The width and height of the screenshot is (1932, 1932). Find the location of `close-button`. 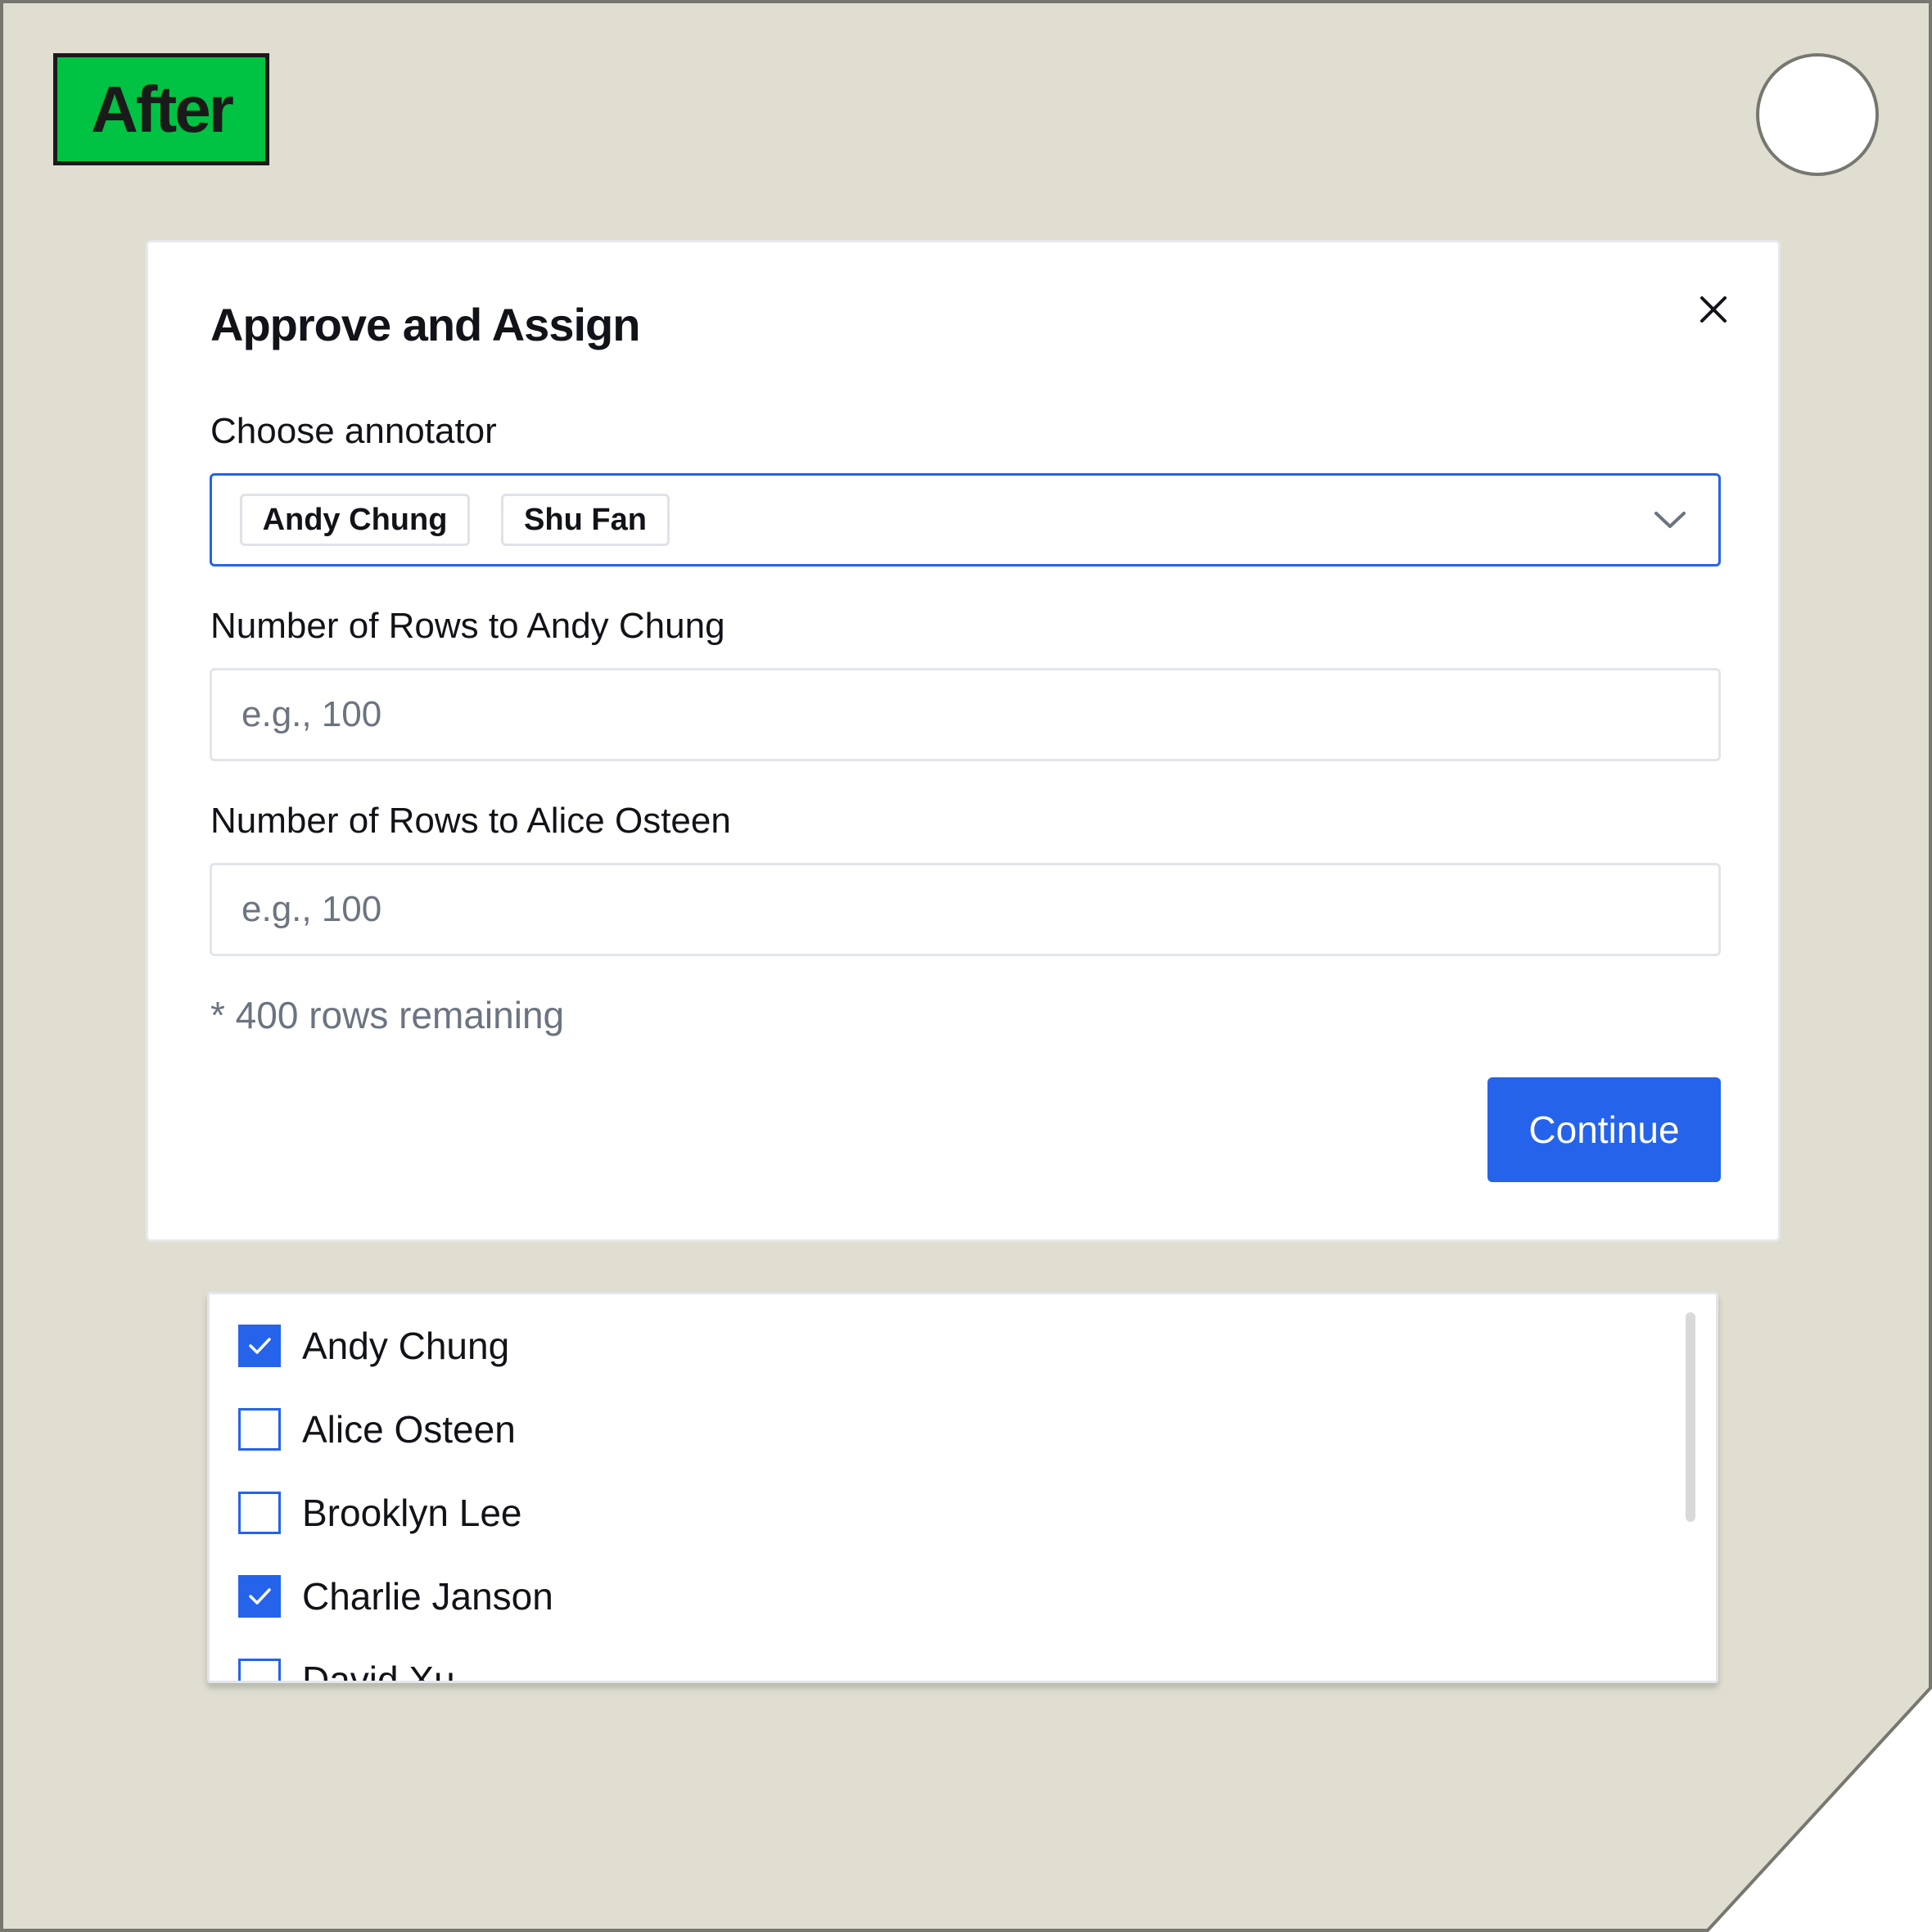

close-button is located at coordinates (1713, 309).